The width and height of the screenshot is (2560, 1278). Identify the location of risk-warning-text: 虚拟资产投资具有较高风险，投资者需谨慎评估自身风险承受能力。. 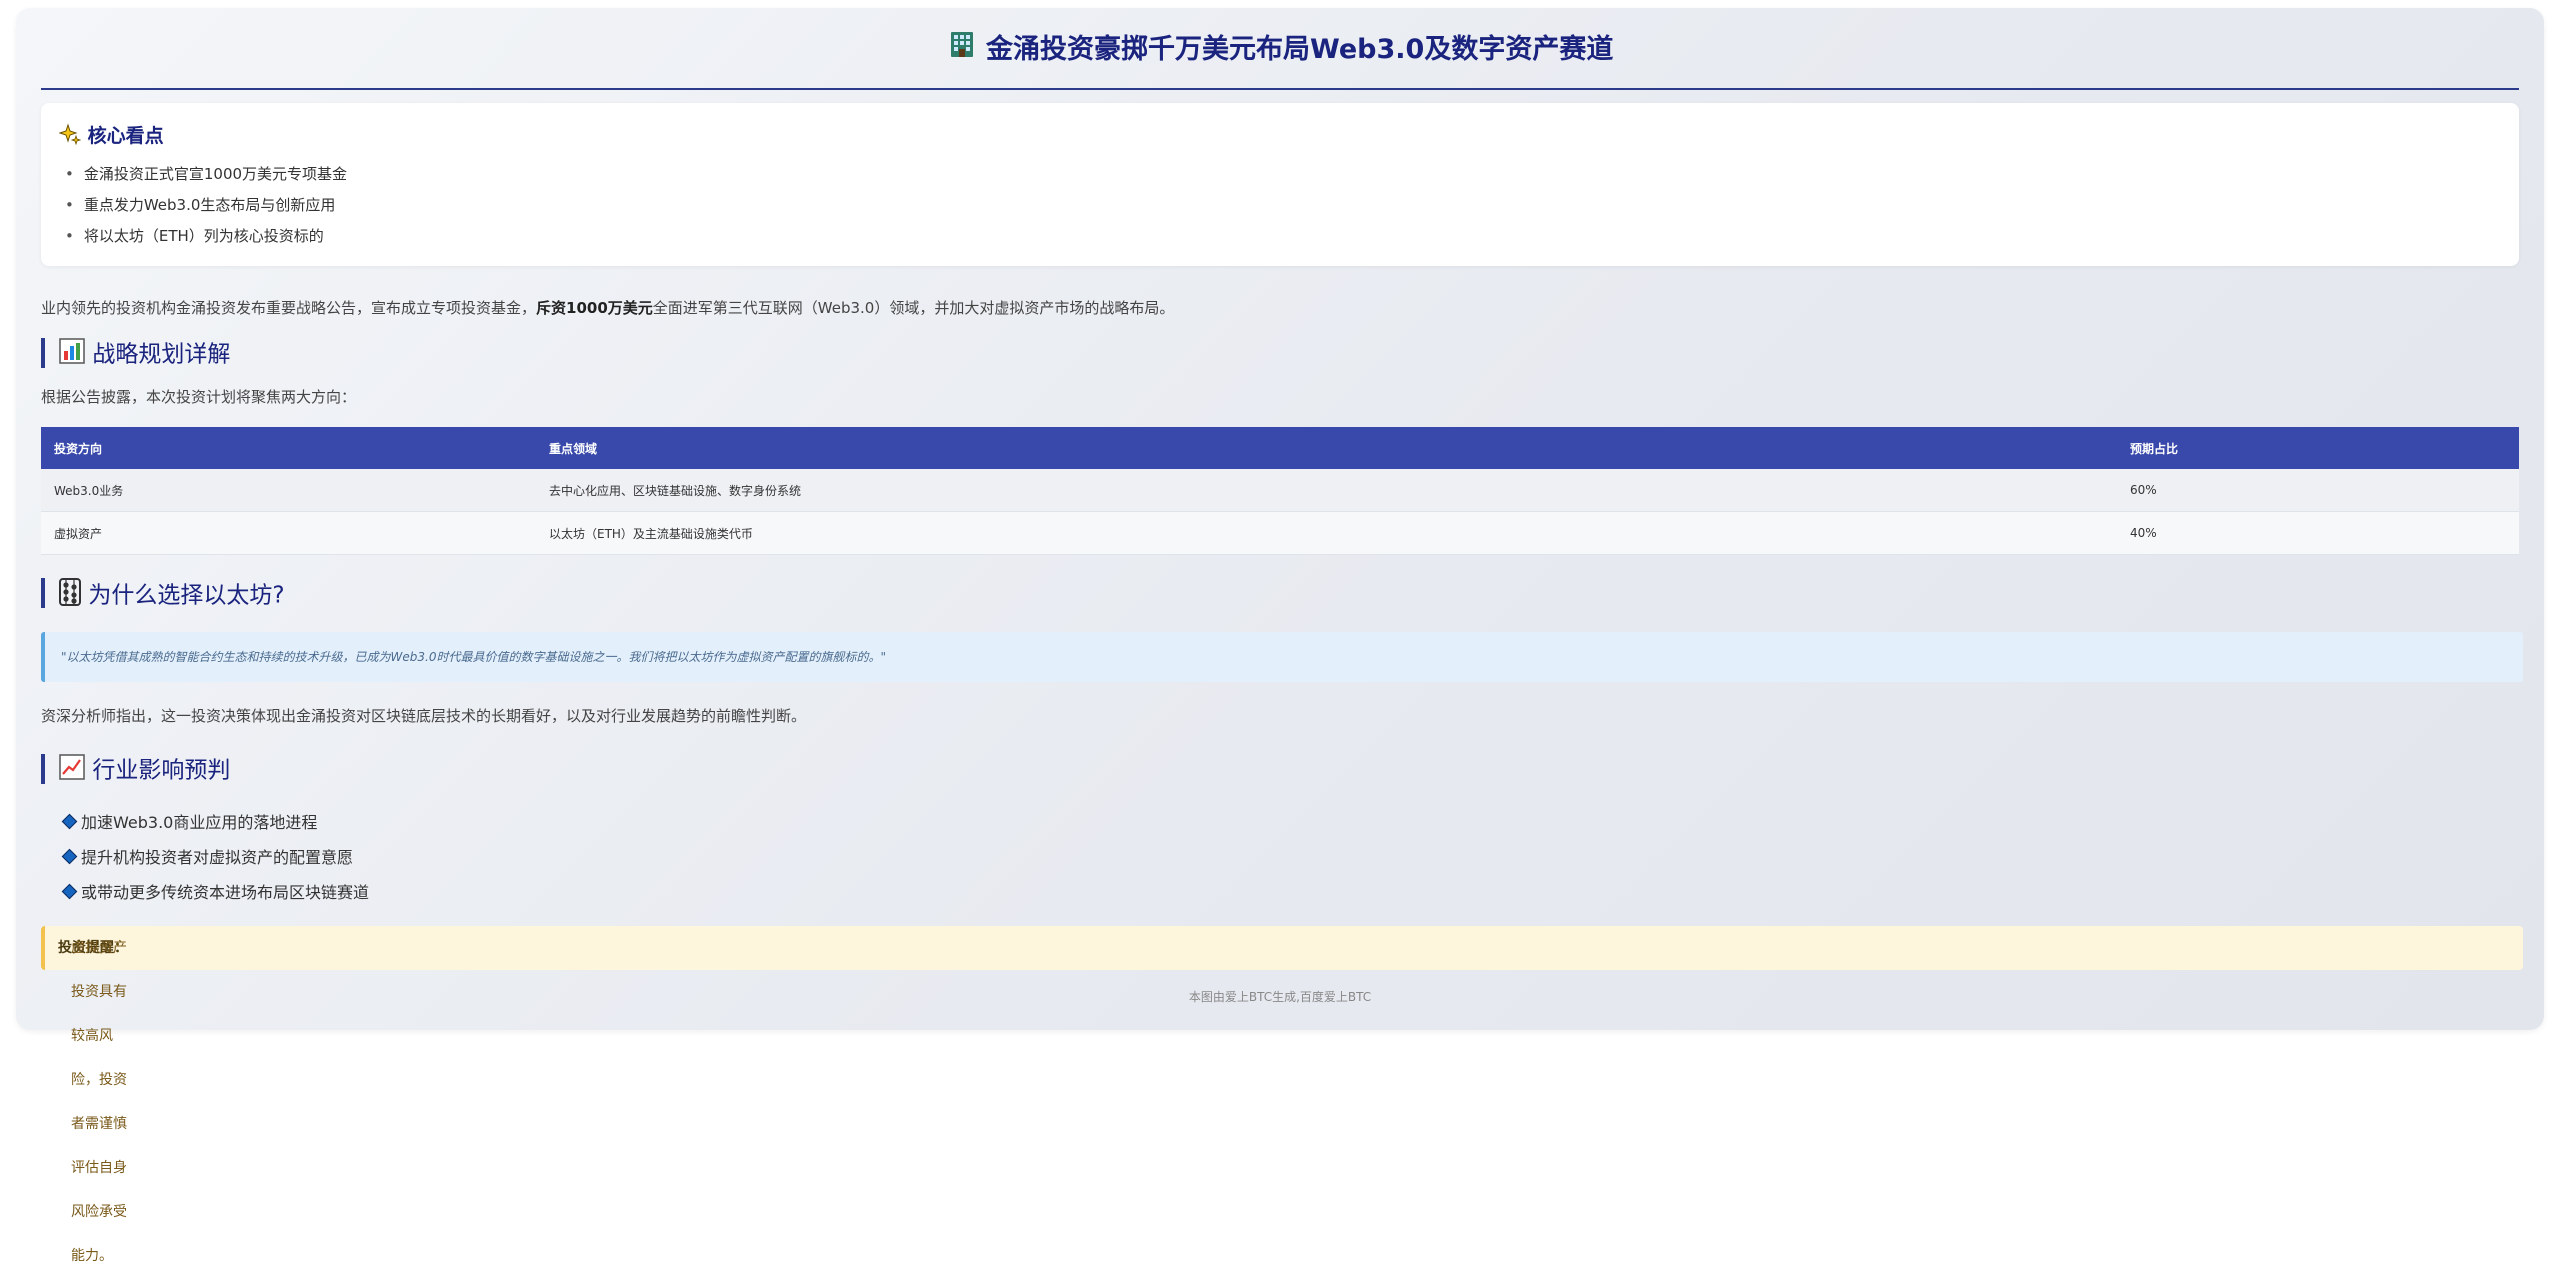
(99, 1102).